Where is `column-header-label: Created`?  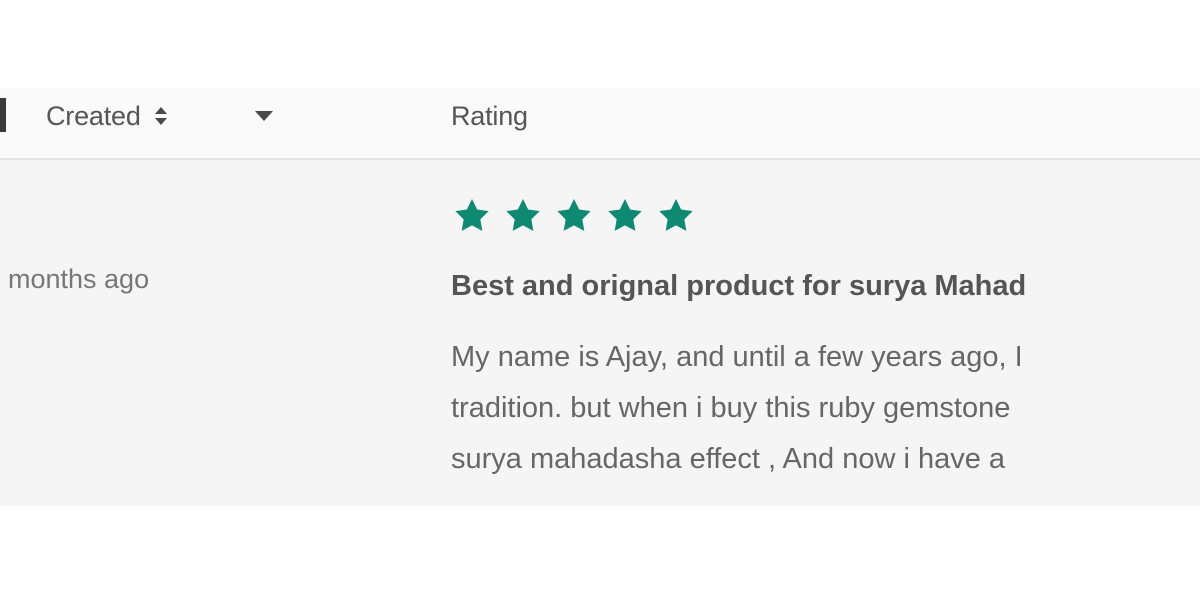 column-header-label: Created is located at coordinates (93, 115).